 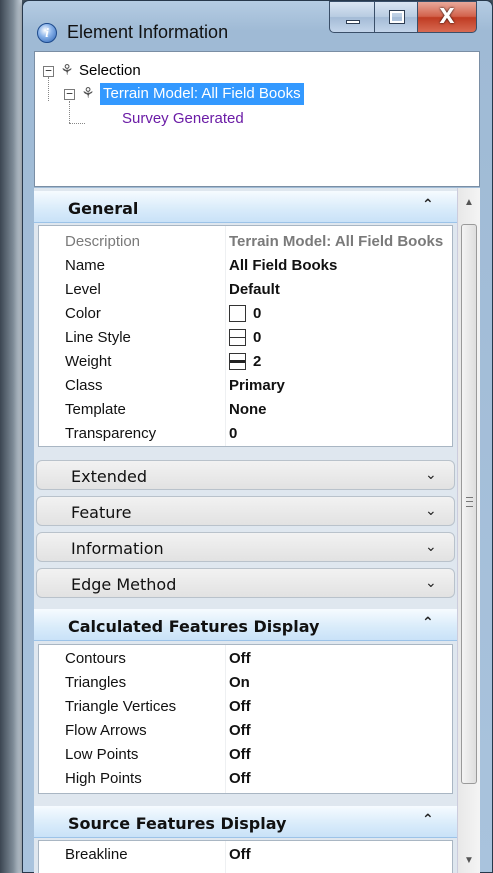 I want to click on property-value: Terrain Model: All Field Books, so click(x=336, y=241).